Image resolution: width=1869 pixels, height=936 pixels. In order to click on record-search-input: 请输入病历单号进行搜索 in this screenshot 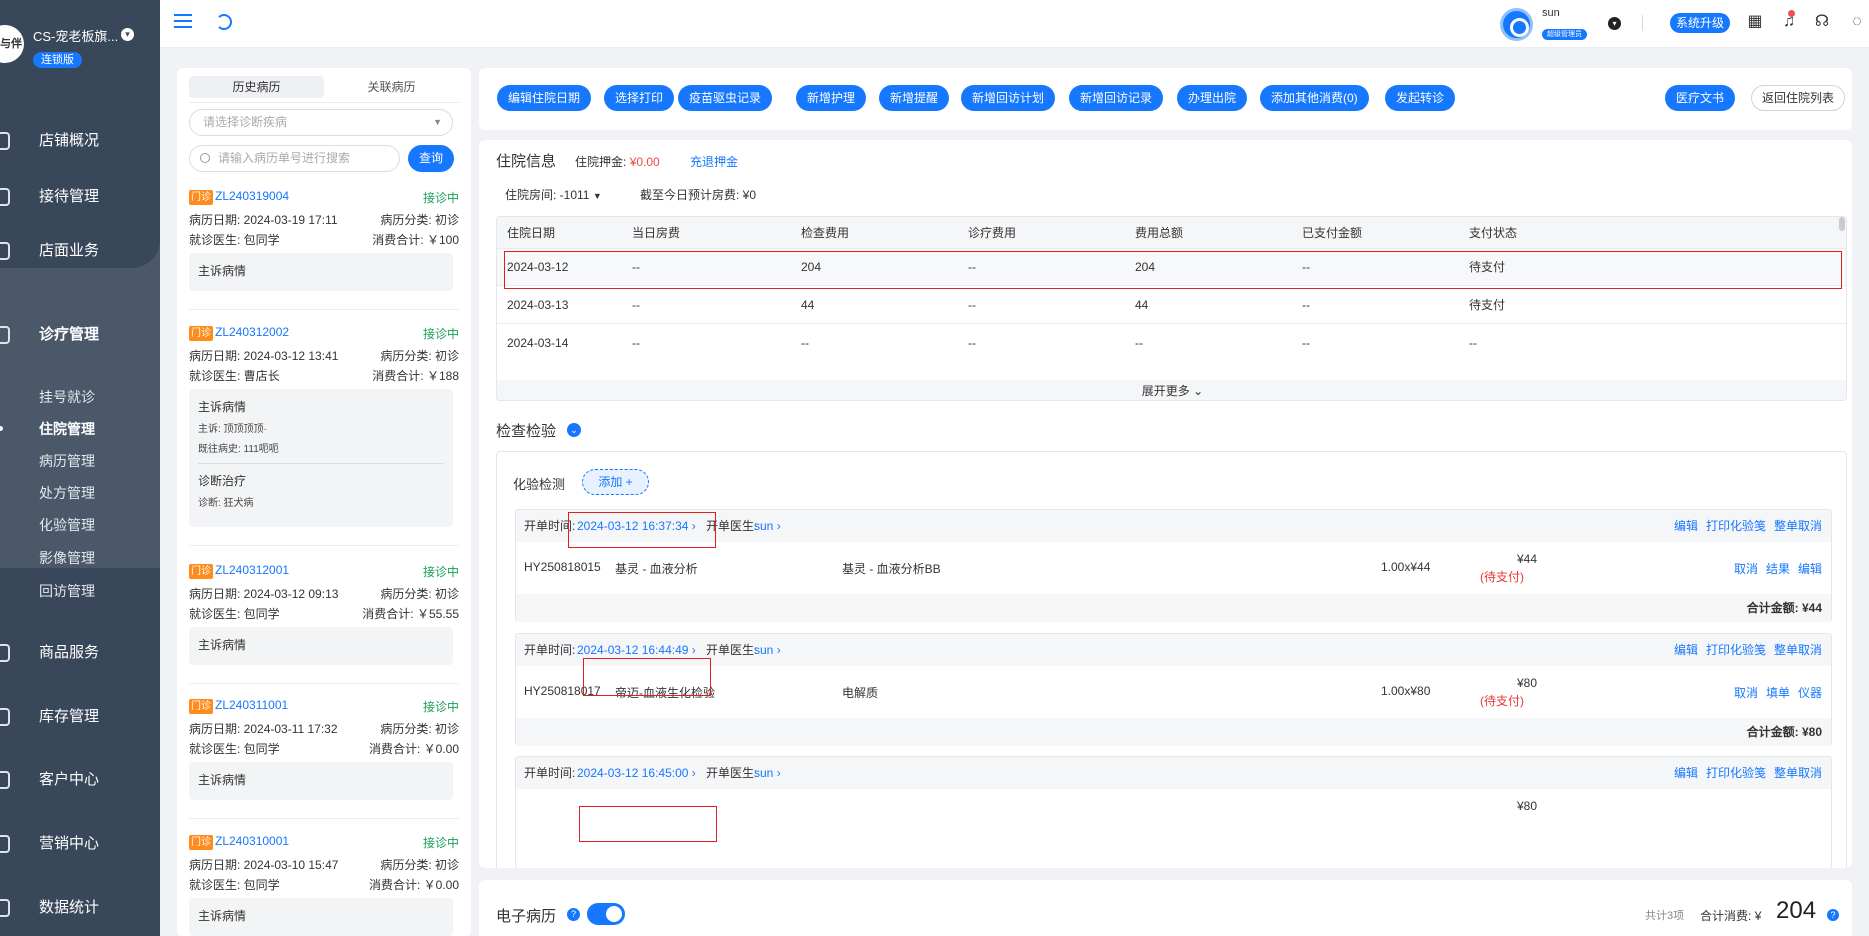, I will do `click(294, 158)`.